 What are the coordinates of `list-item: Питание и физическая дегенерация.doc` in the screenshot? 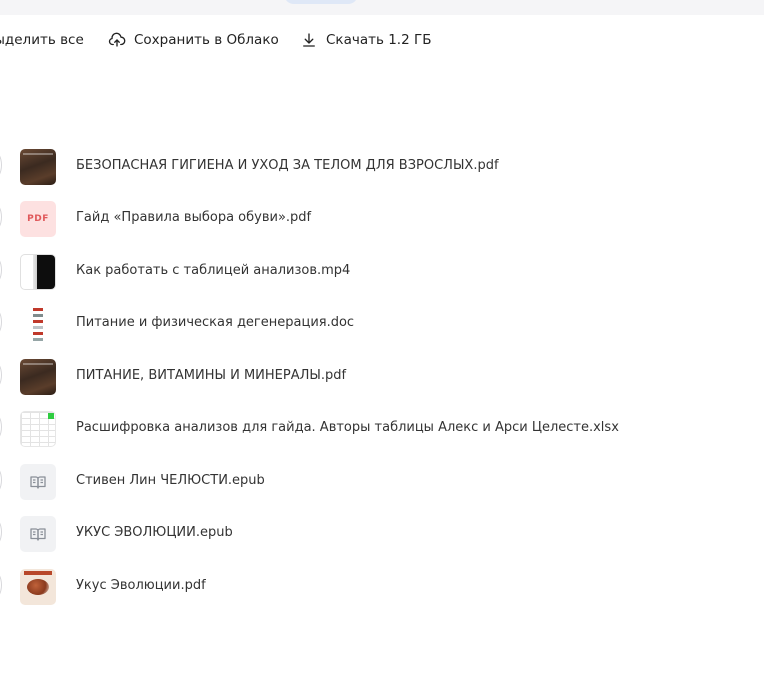 It's located at (382, 324).